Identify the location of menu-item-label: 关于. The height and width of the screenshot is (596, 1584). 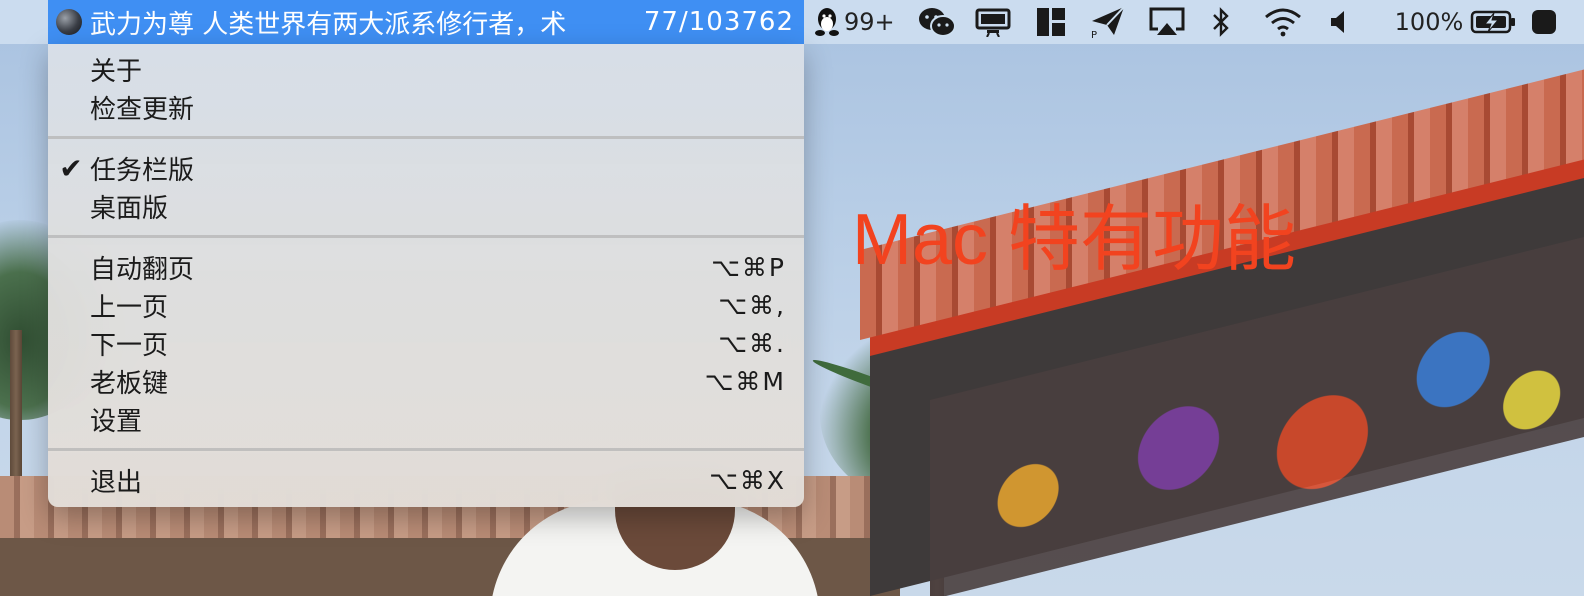
(116, 71).